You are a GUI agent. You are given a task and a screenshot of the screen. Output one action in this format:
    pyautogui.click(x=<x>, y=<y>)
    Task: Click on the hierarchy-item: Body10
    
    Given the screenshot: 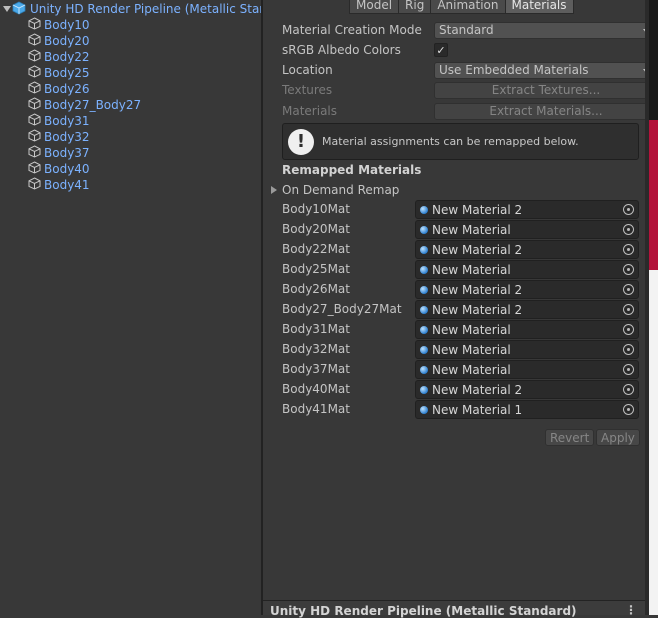 What is the action you would take?
    pyautogui.click(x=59, y=25)
    